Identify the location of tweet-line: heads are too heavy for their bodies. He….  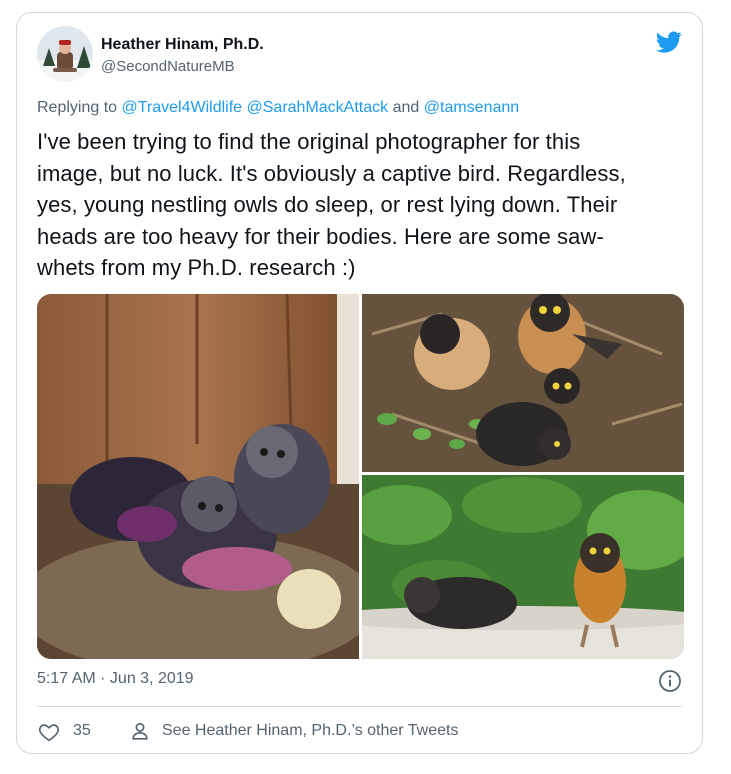
(320, 236).